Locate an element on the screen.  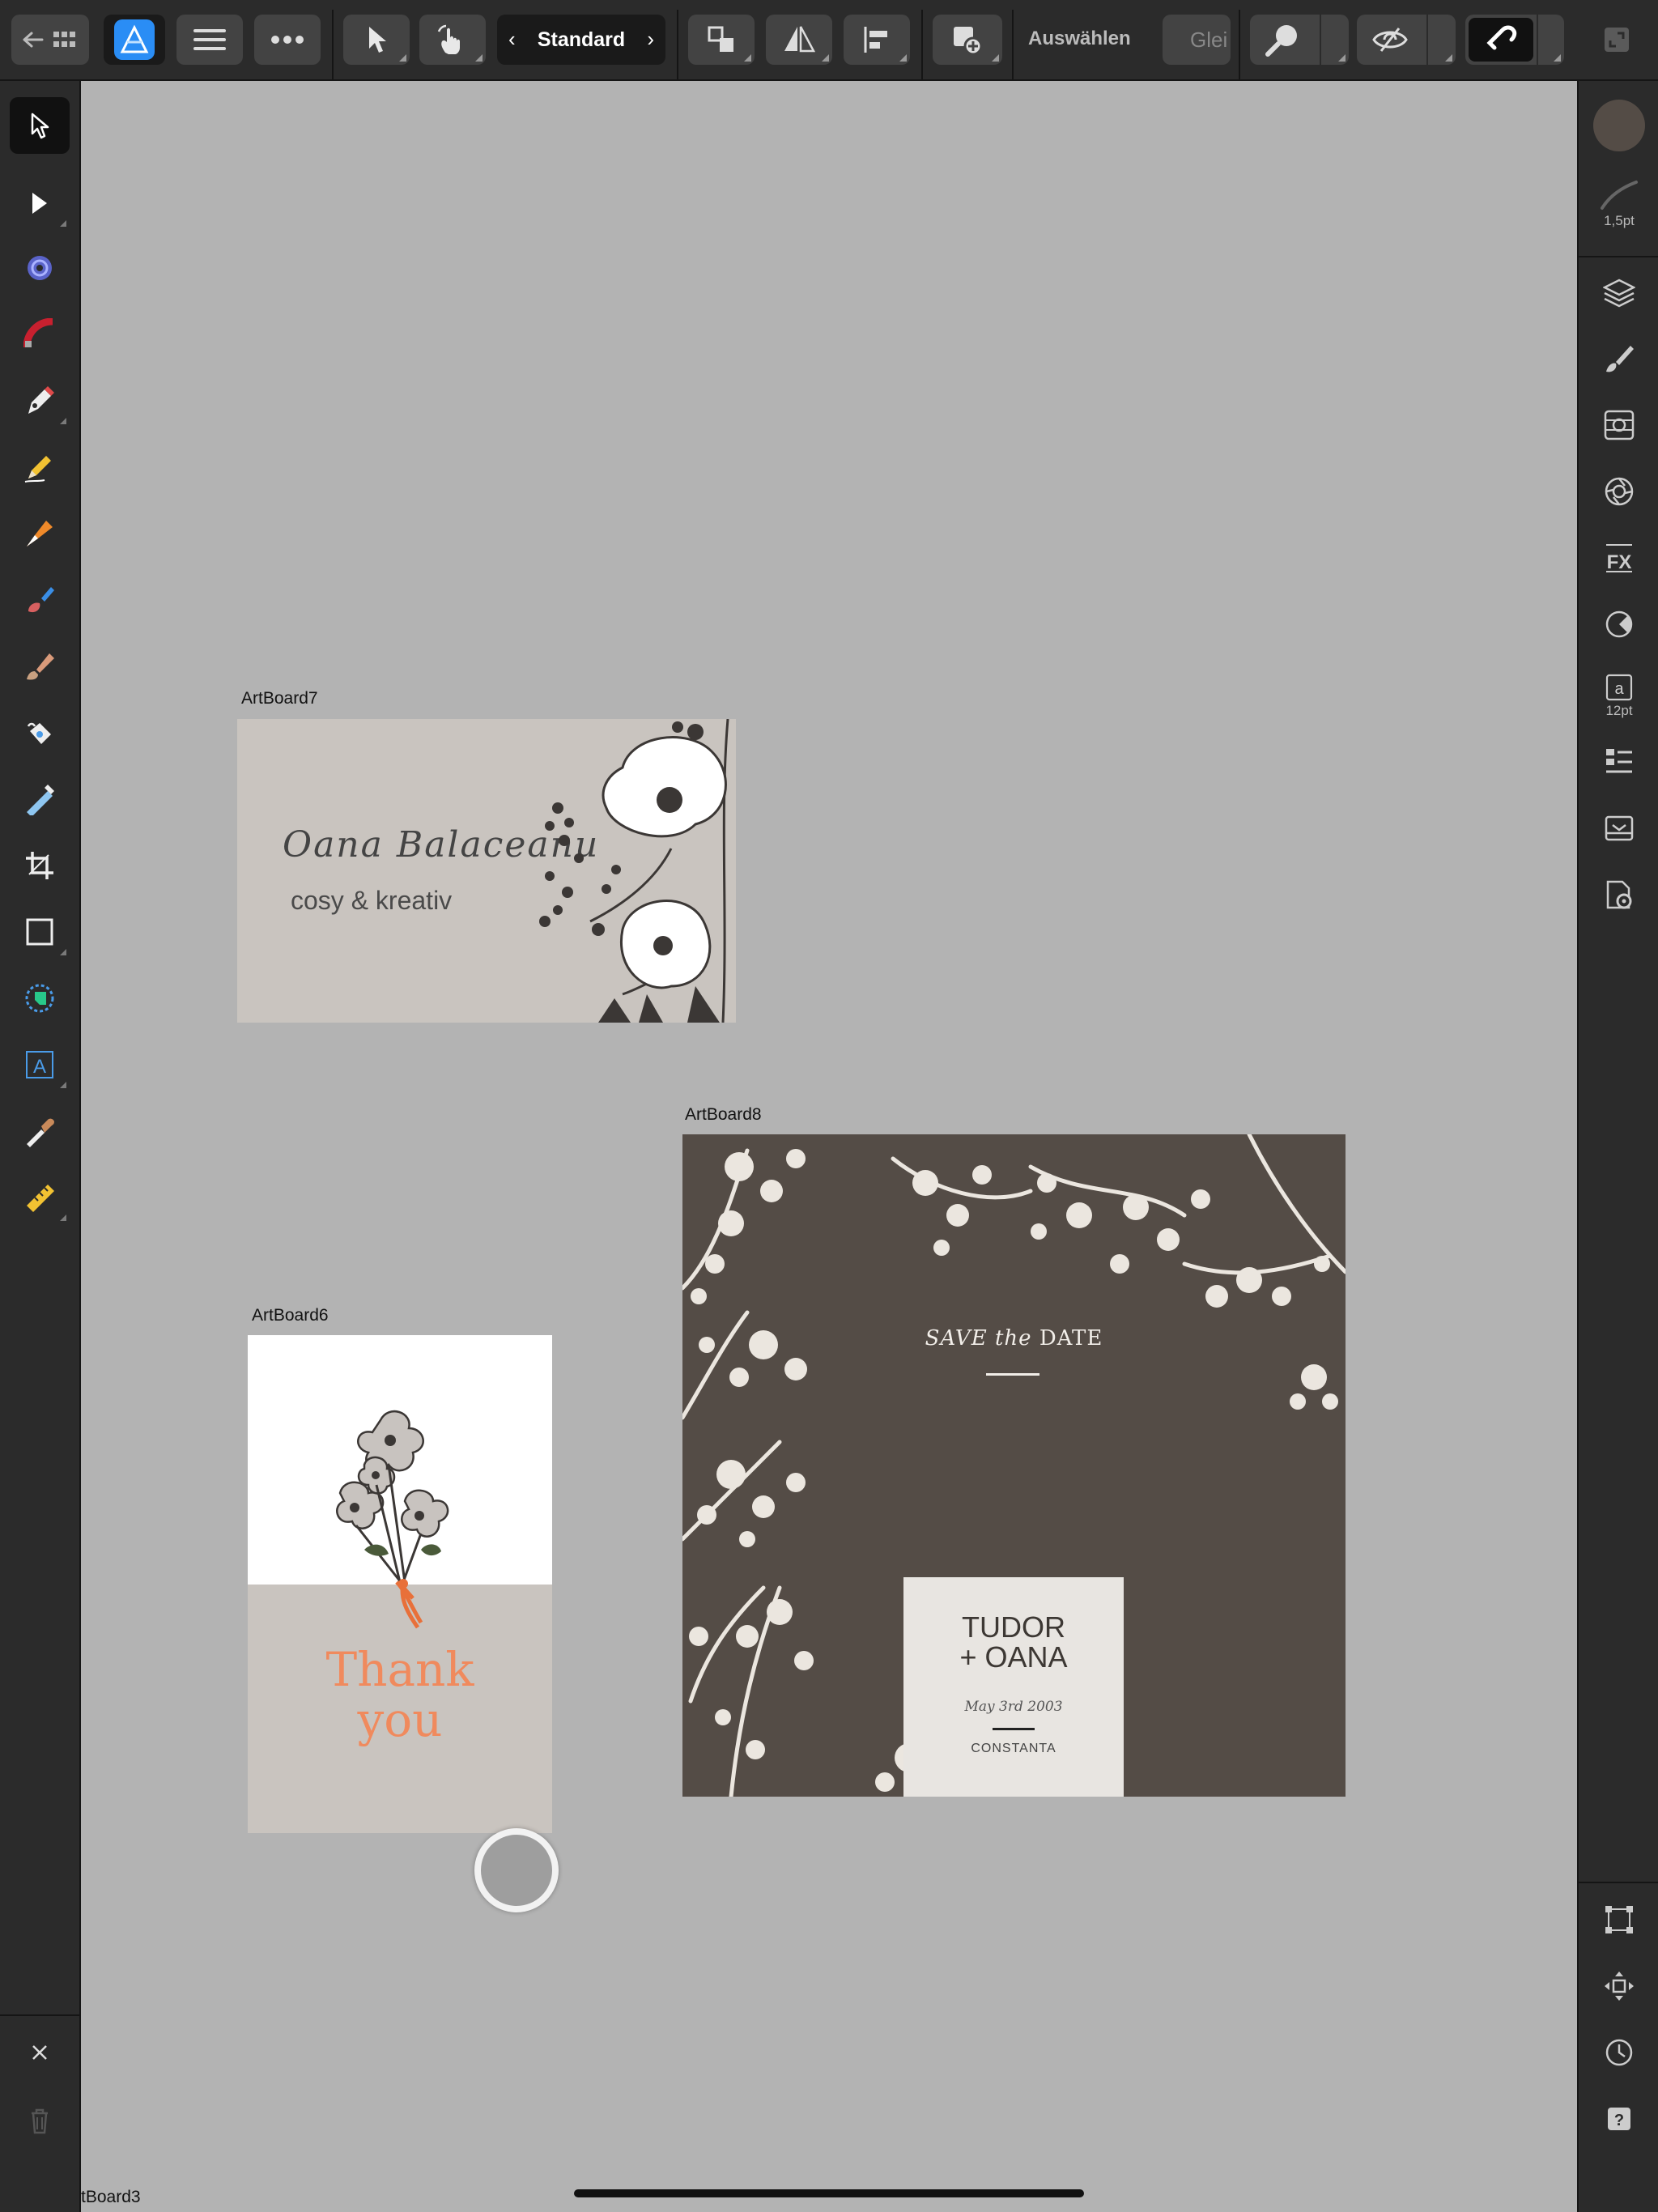
node-tool is located at coordinates (40, 204).